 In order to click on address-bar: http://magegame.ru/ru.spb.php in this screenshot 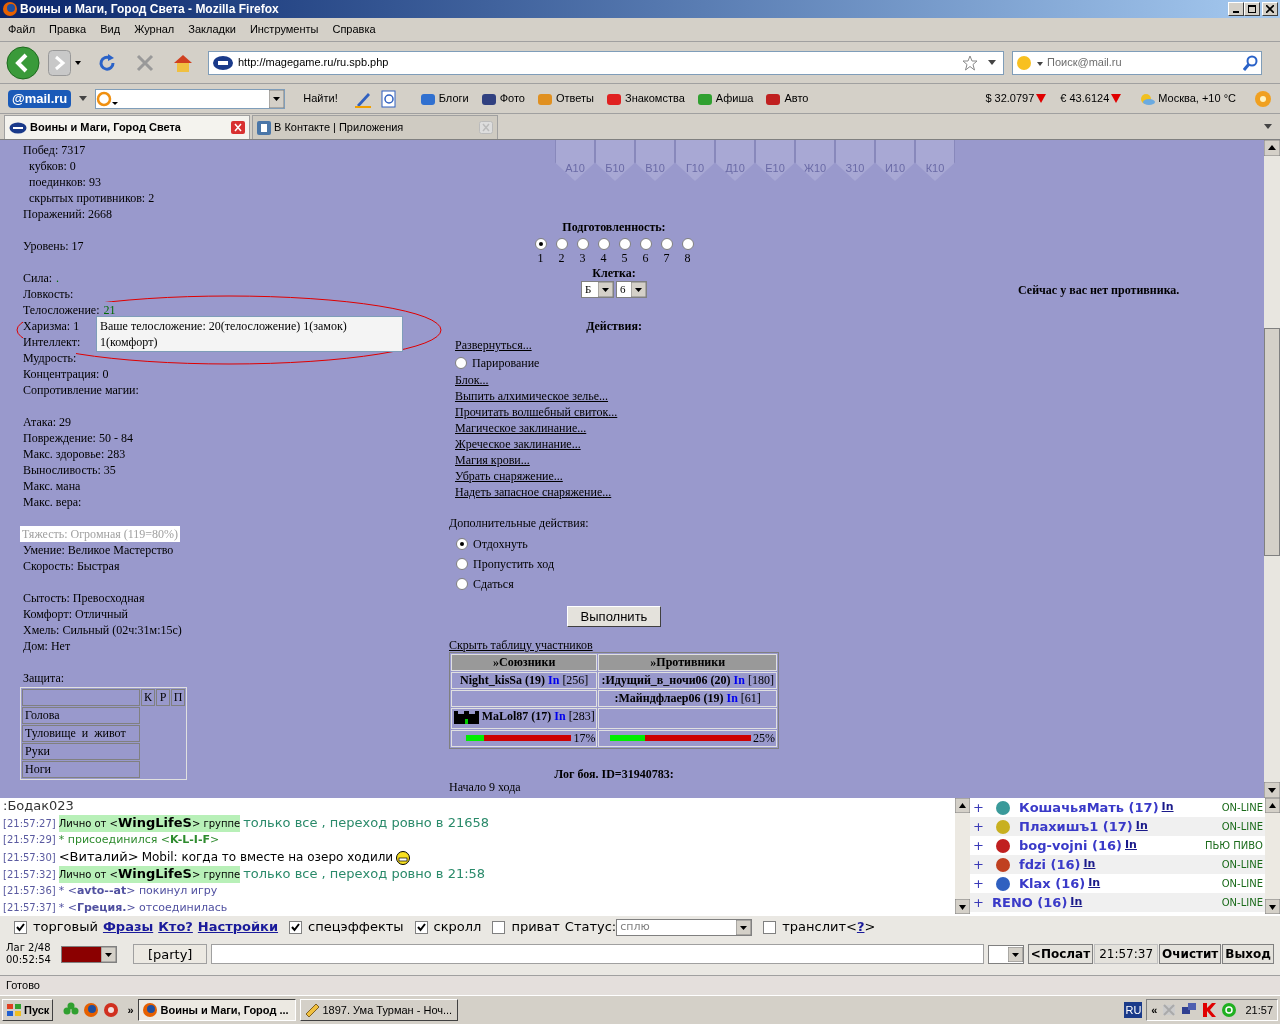, I will do `click(606, 62)`.